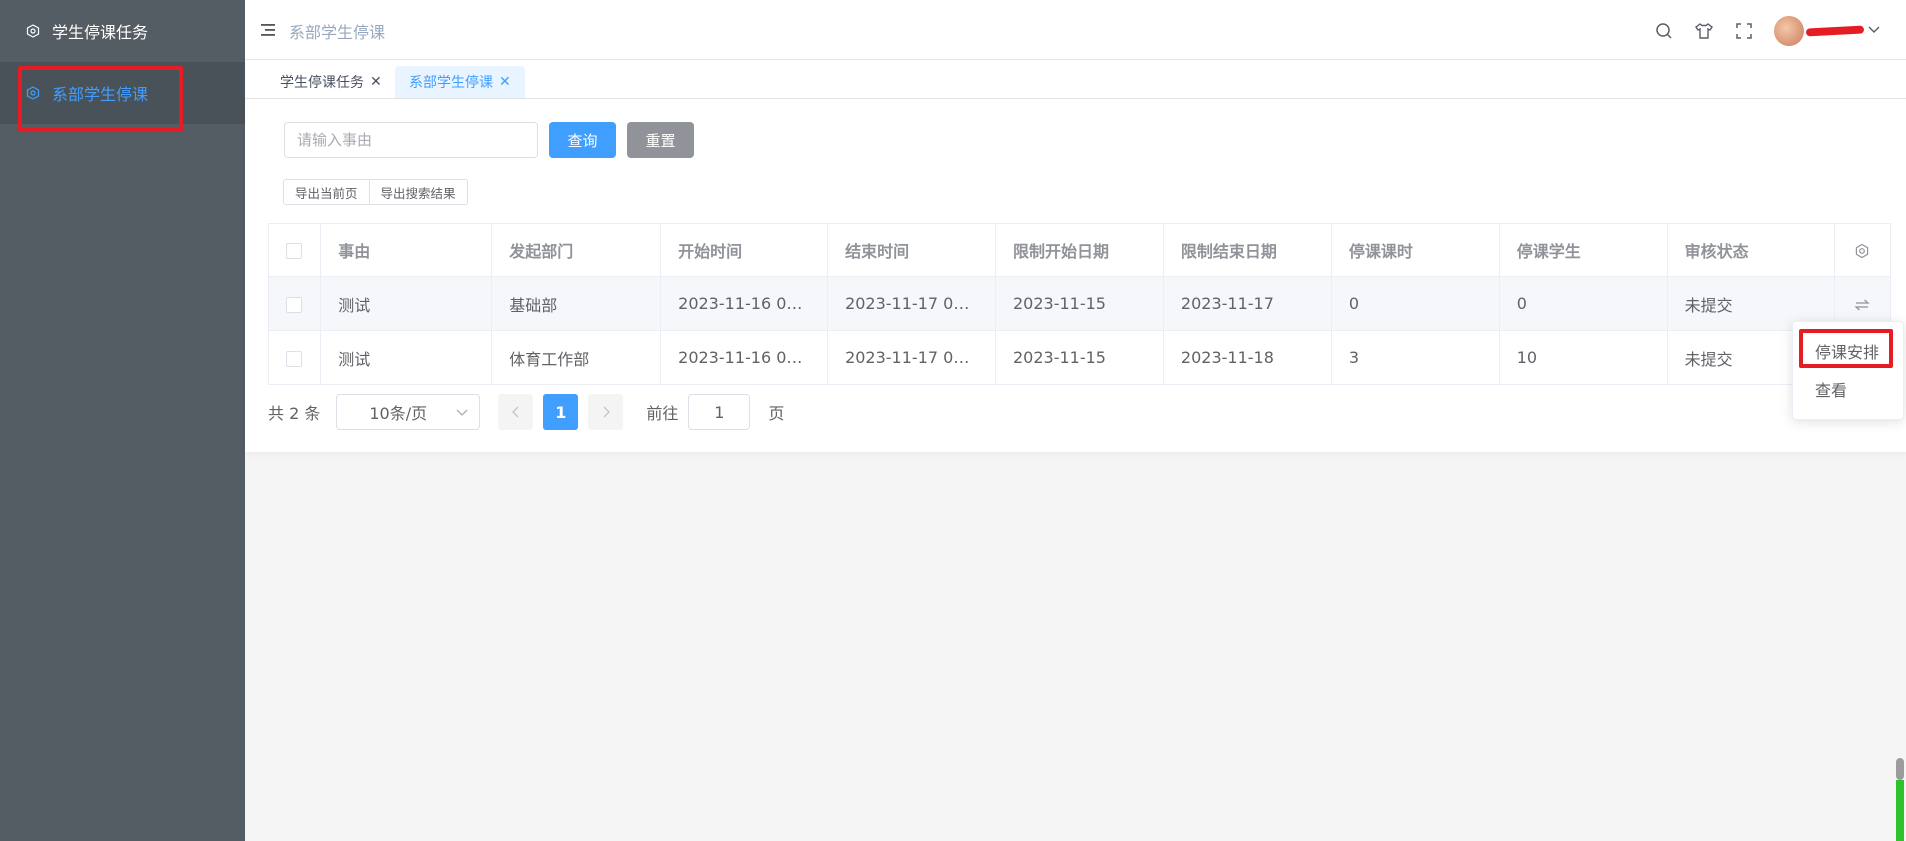 The height and width of the screenshot is (841, 1906). Describe the element at coordinates (744, 250) in the screenshot. I see `column-header: 开始时间` at that location.